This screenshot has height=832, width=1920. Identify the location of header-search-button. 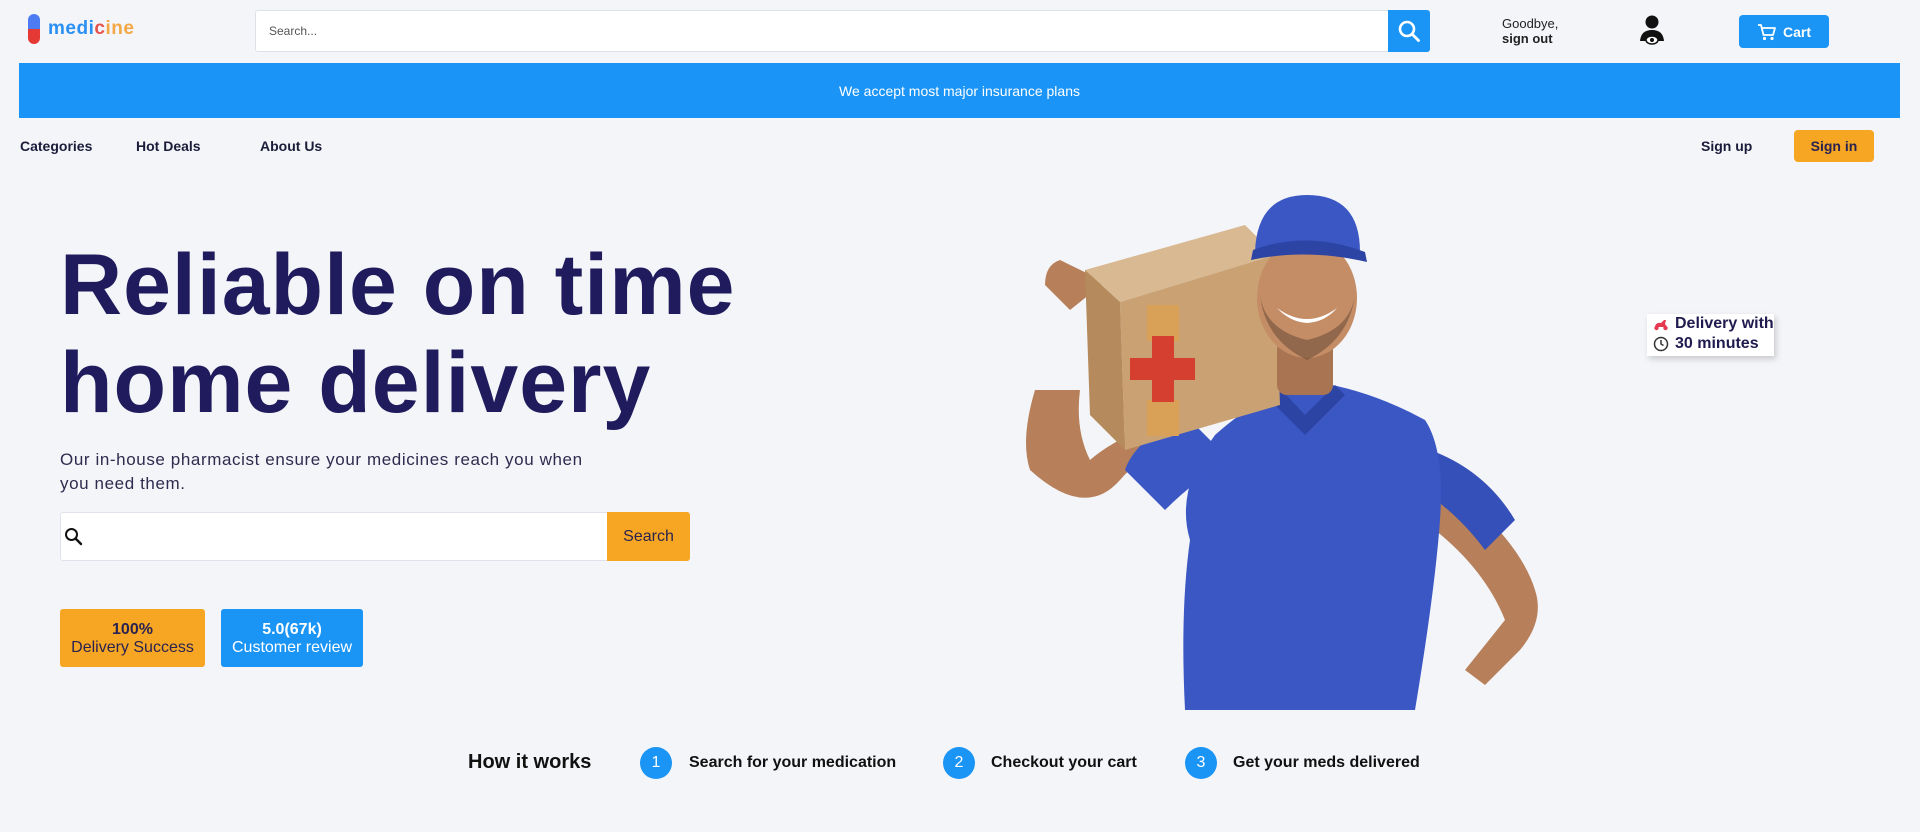
(1409, 31).